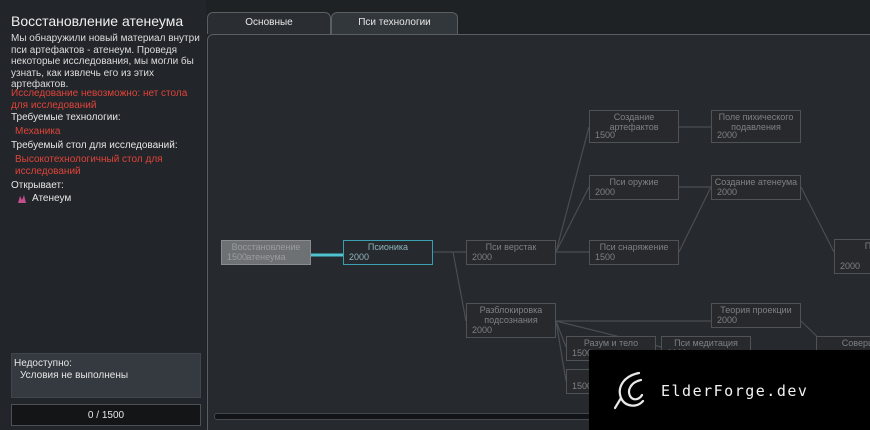 This screenshot has width=870, height=430. What do you see at coordinates (634, 126) in the screenshot?
I see `tech-node-artifact-crafting: Создание артефактов 1500` at bounding box center [634, 126].